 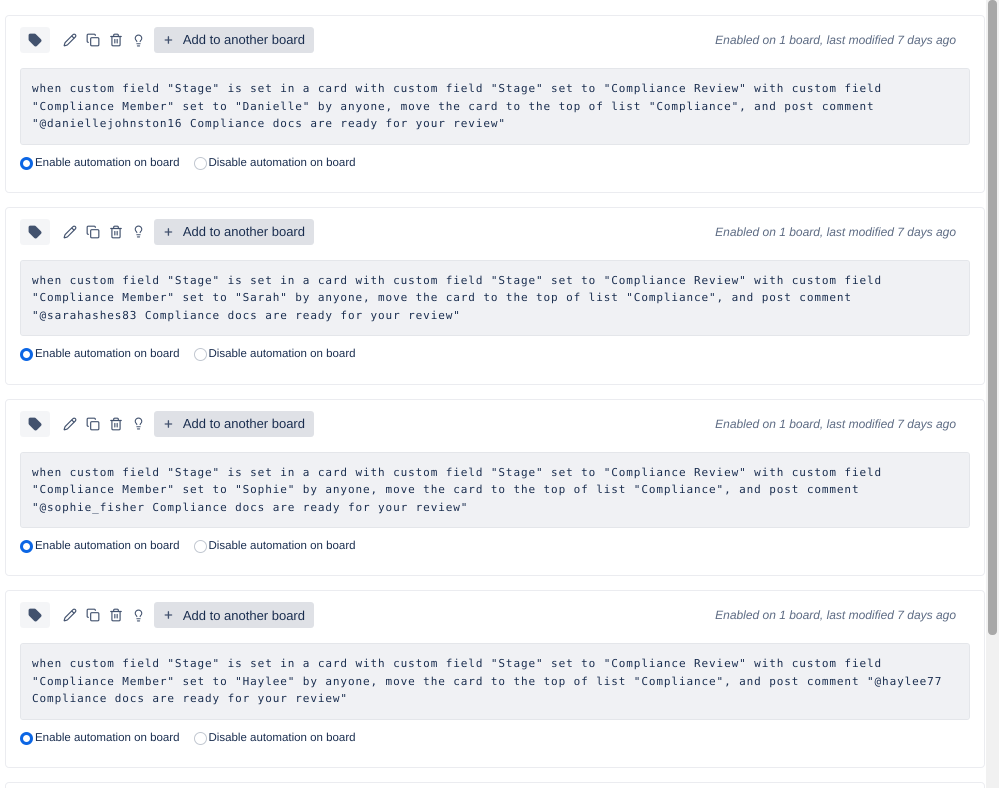 What do you see at coordinates (495, 681) in the screenshot?
I see `rule-description: when custom field "Stage" is set in a card with custom field "Stage" set to "Compliance Review" with custom field "Compliance Member" set to "Haylee" by anyone, move the card to the top of list "Compliance", and post comment "@haylee77 Compliance docs are ready for your review"` at bounding box center [495, 681].